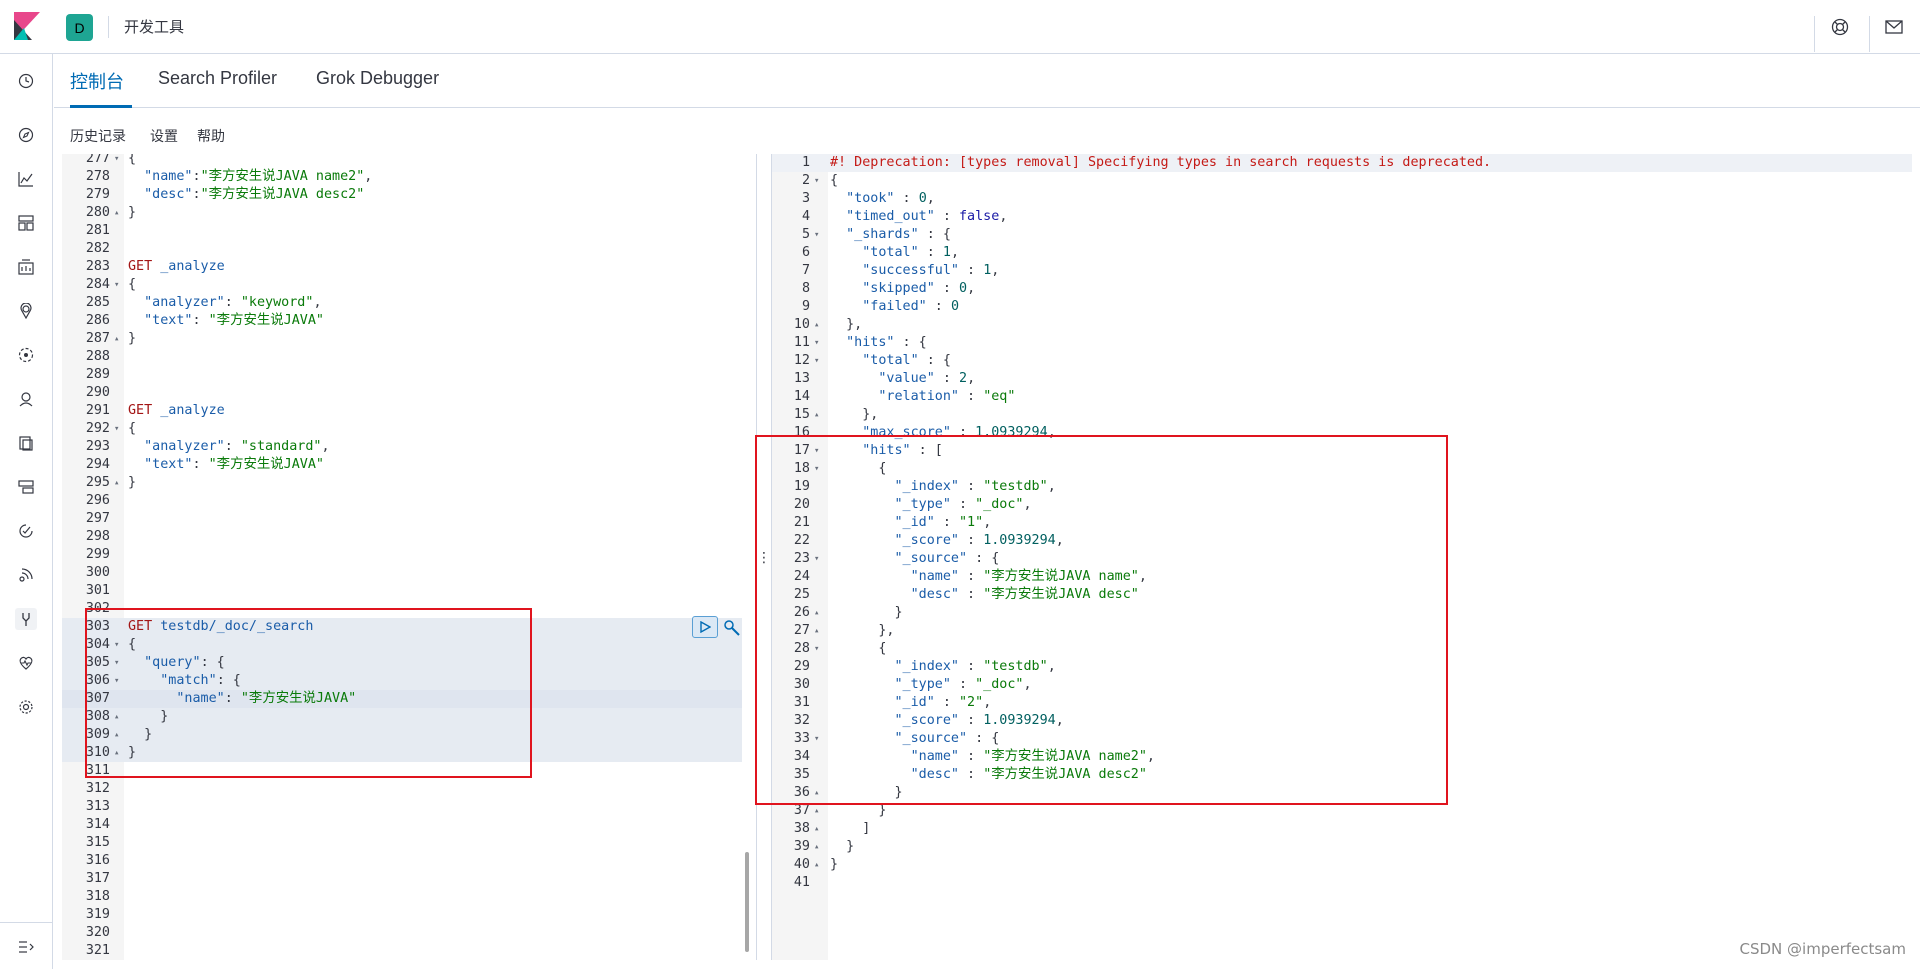 The width and height of the screenshot is (1920, 969). I want to click on line-number: 2, so click(805, 180).